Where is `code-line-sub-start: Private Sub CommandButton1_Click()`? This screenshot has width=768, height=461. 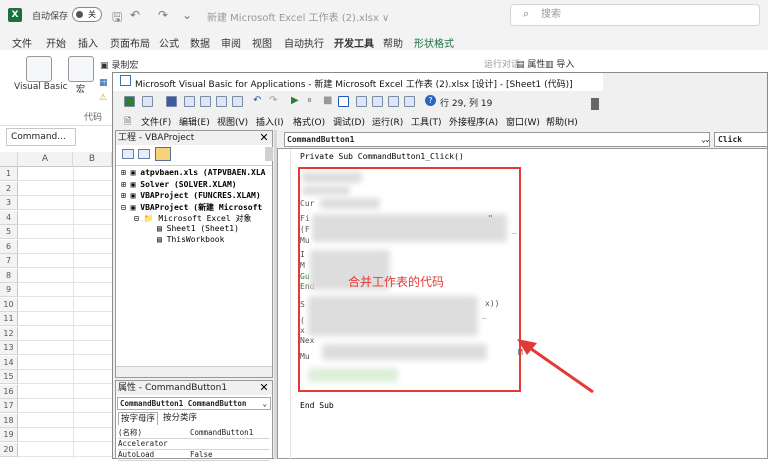 code-line-sub-start: Private Sub CommandButton1_Click() is located at coordinates (382, 156).